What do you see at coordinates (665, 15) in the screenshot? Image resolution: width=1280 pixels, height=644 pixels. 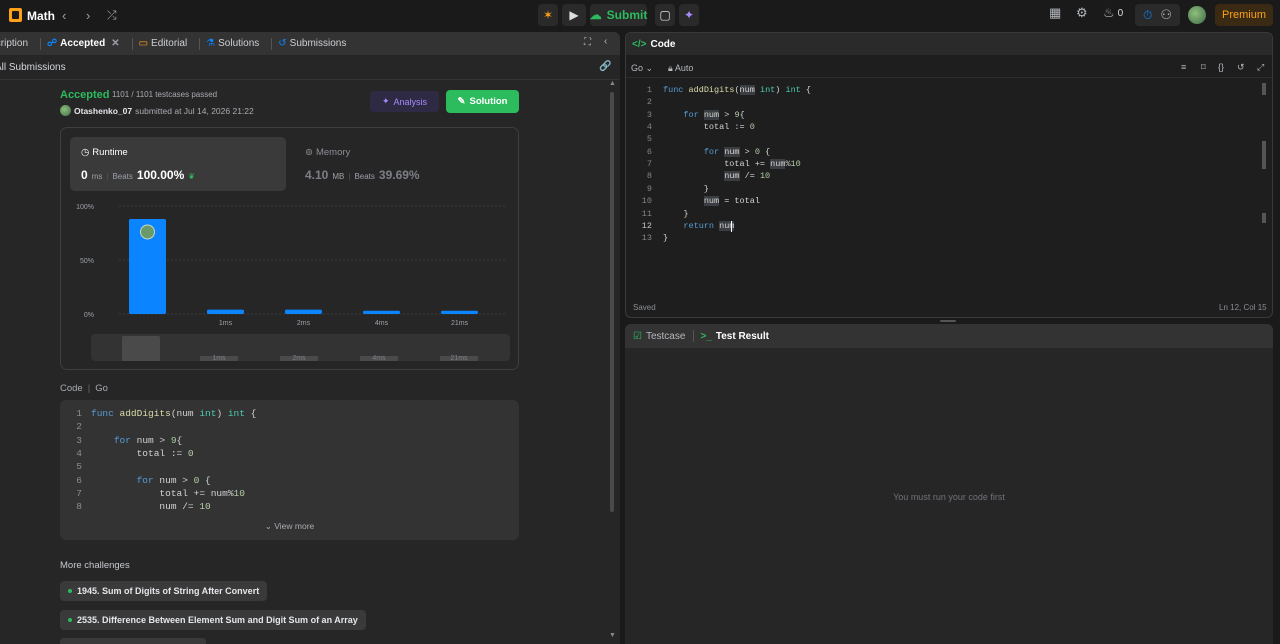 I see `notes-icon: ▢` at bounding box center [665, 15].